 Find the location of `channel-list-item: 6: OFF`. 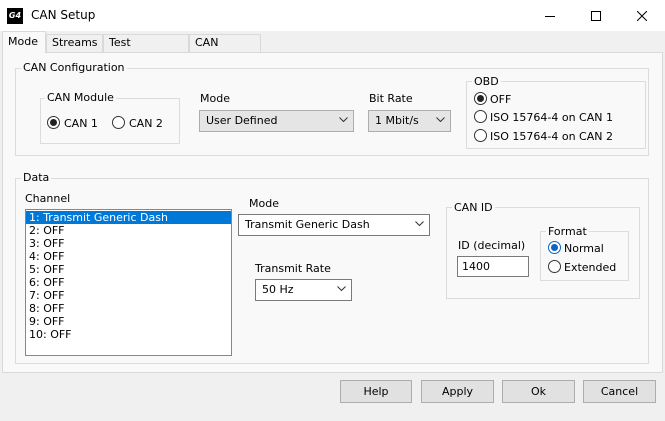

channel-list-item: 6: OFF is located at coordinates (128, 282).